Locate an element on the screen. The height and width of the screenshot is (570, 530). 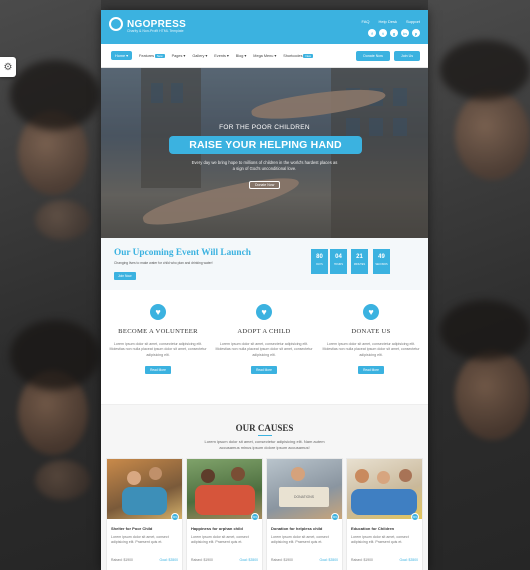
top-links: FAQ Help Desk Support is located at coordinates (391, 21).